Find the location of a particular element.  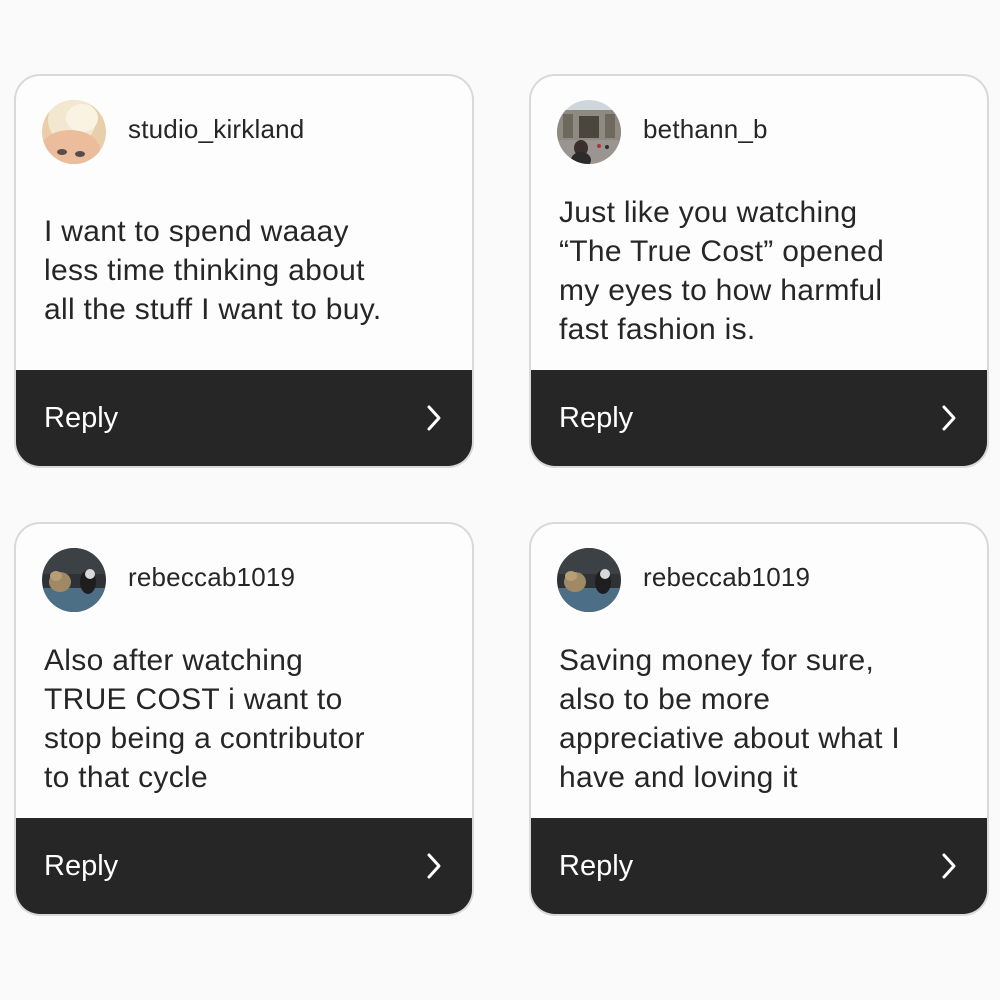

username: studio_kirkland is located at coordinates (216, 129).